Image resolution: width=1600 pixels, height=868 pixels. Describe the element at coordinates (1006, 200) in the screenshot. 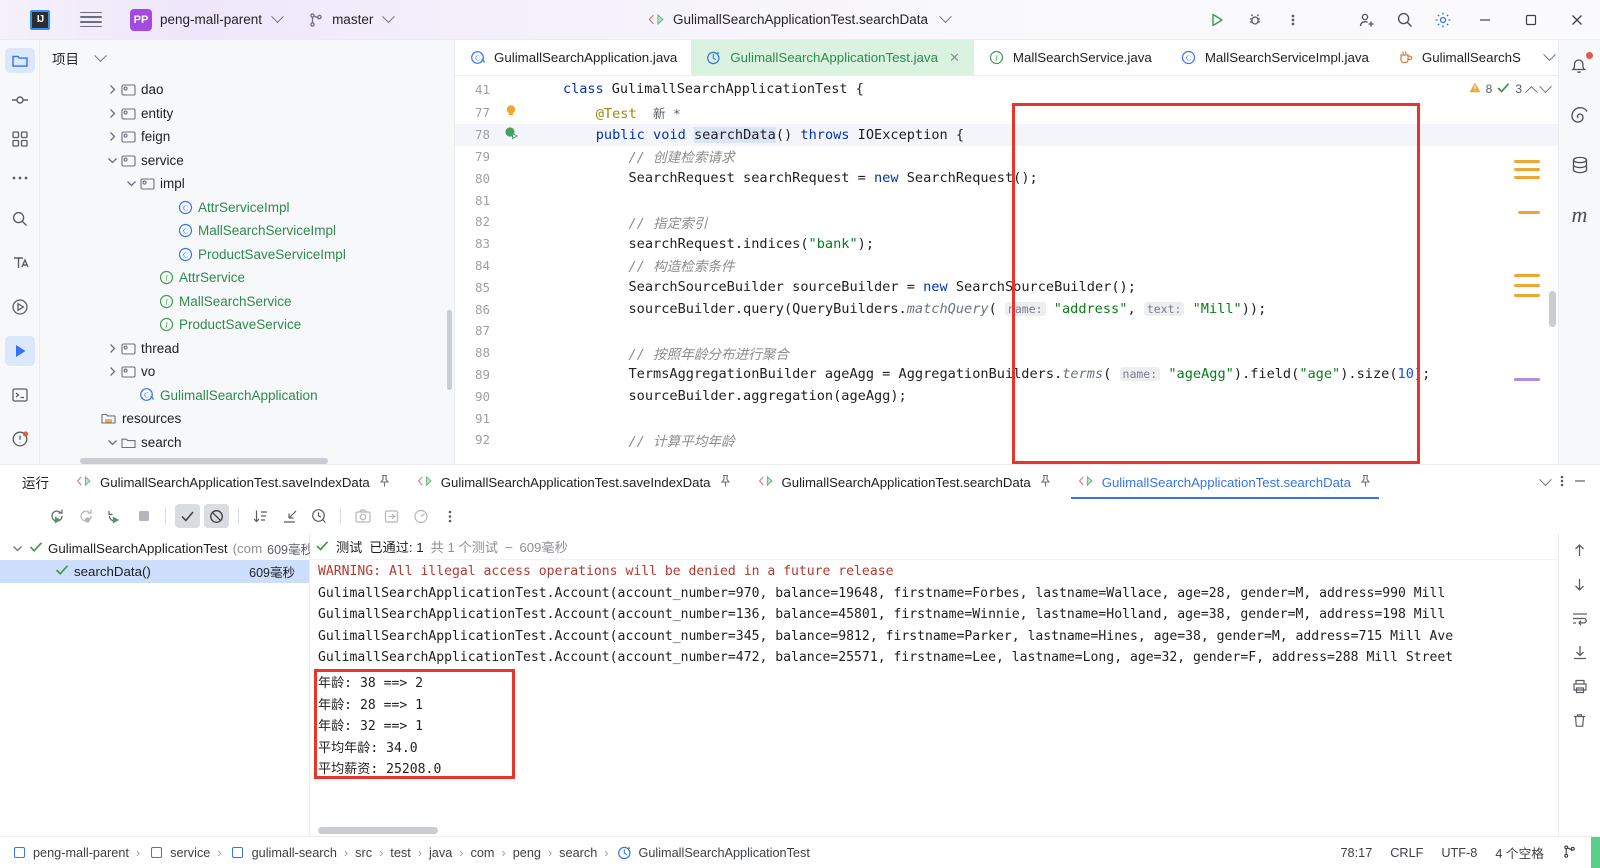

I see `code-line-81: 81` at that location.